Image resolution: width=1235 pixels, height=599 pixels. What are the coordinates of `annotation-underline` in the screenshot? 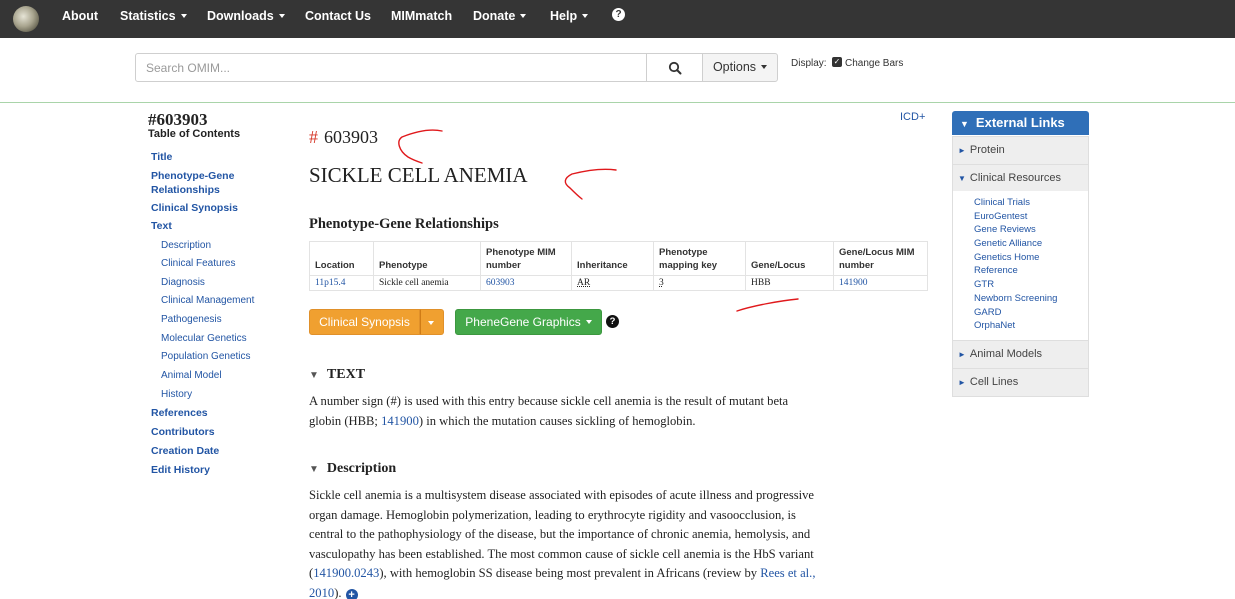 It's located at (767, 305).